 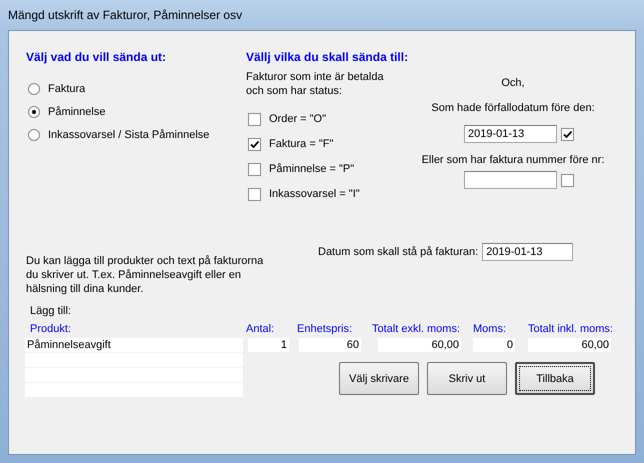 I want to click on product-field: Påminnelseavgift, so click(x=134, y=345).